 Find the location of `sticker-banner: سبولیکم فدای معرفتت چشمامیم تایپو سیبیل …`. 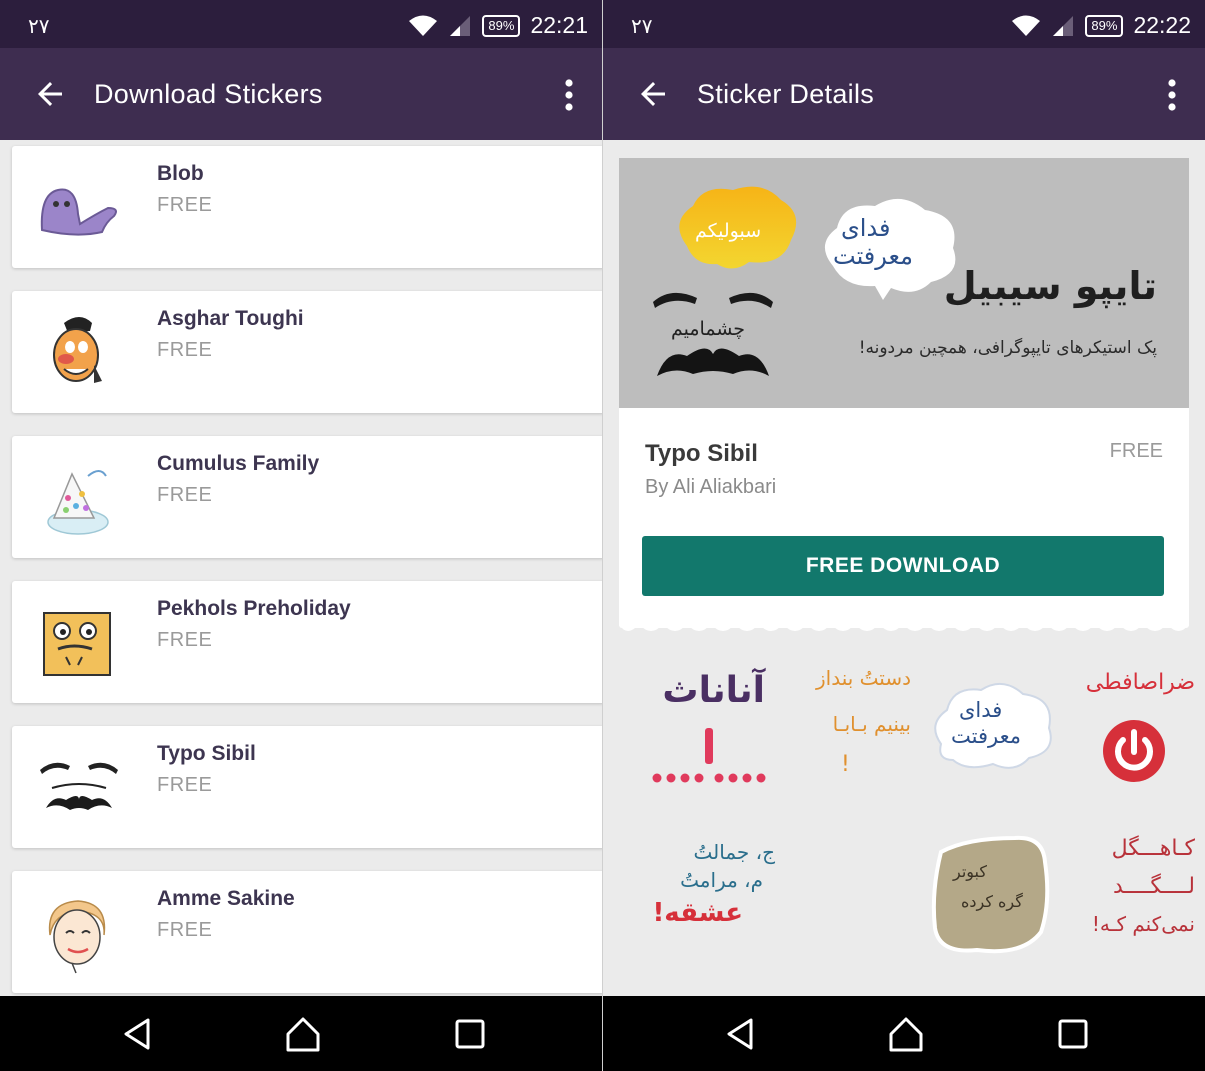

sticker-banner: سبولیکم فدای معرفتت چشمامیم تایپو سیبیل … is located at coordinates (904, 283).